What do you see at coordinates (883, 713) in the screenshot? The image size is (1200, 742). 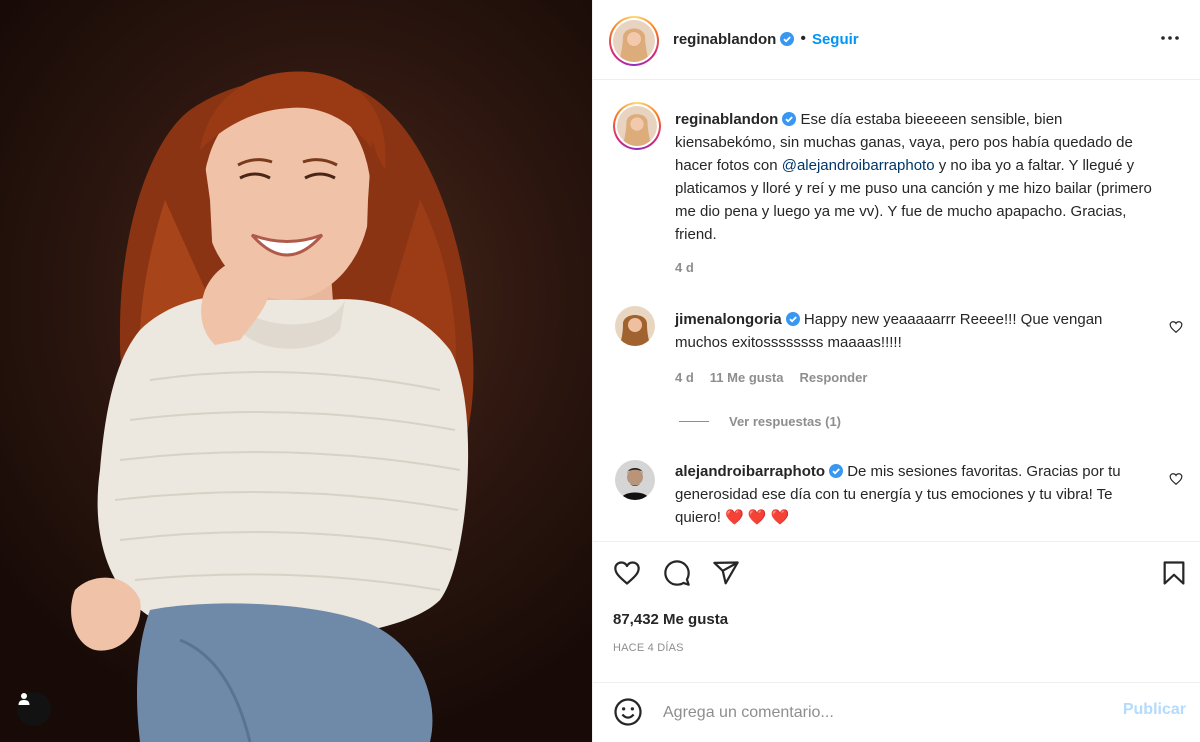 I see `comment-input` at bounding box center [883, 713].